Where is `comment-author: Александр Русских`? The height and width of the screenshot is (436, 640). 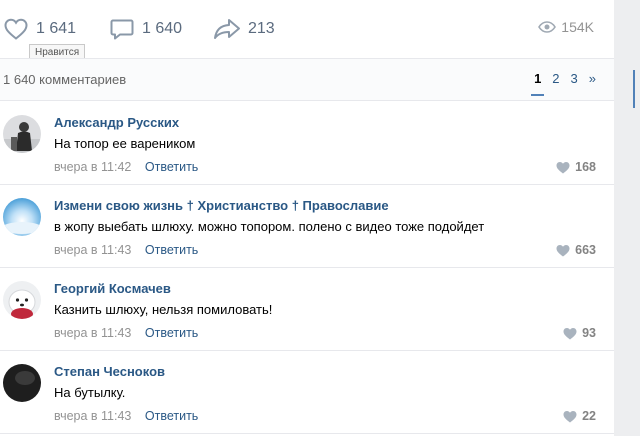
comment-author: Александр Русских is located at coordinates (116, 122).